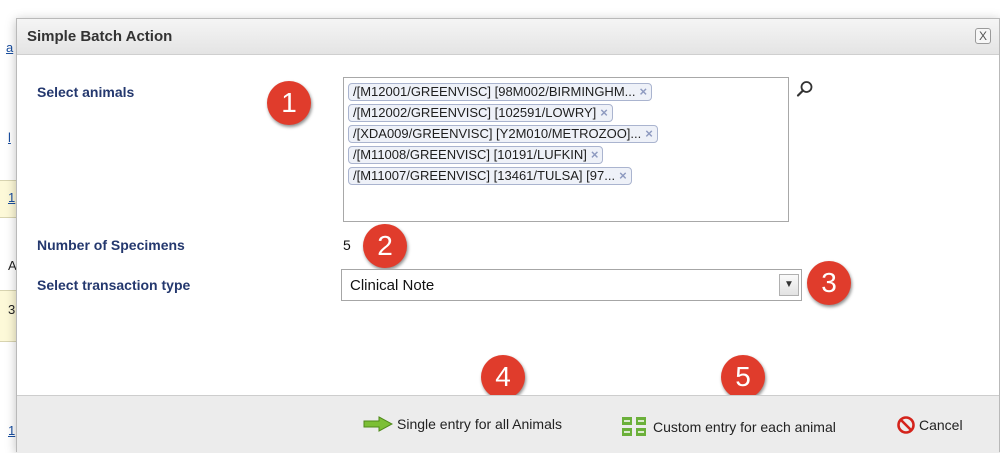 The image size is (1000, 453). Describe the element at coordinates (392, 285) in the screenshot. I see `transaction-type-value: Clinical Note` at that location.